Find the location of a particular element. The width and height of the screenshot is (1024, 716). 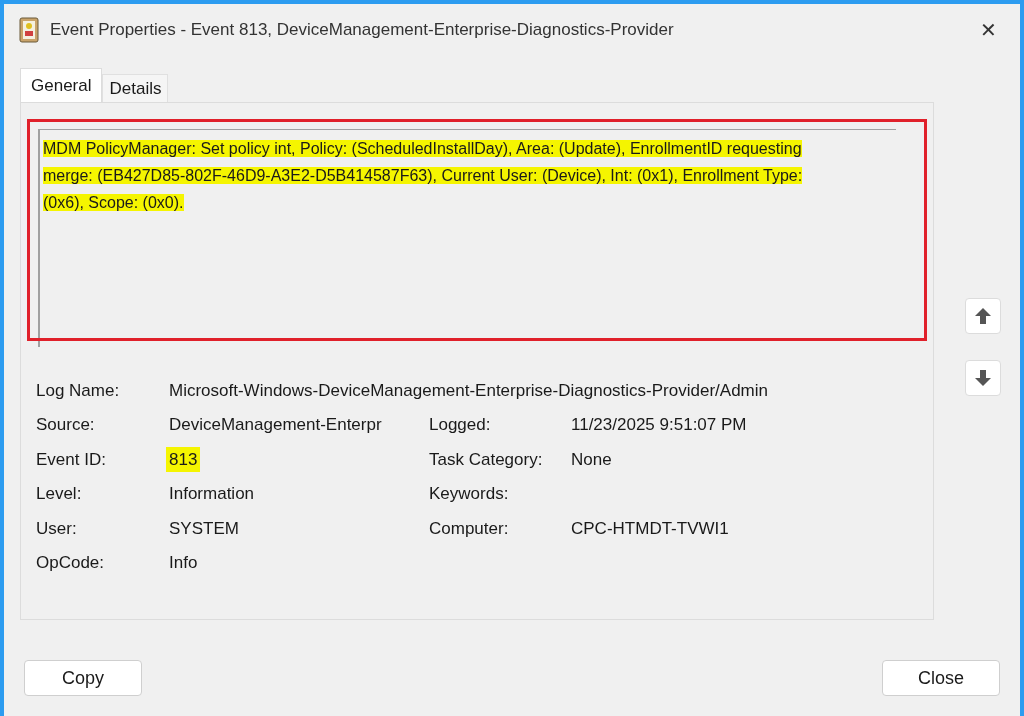

close-button: ✕ is located at coordinates (988, 30).